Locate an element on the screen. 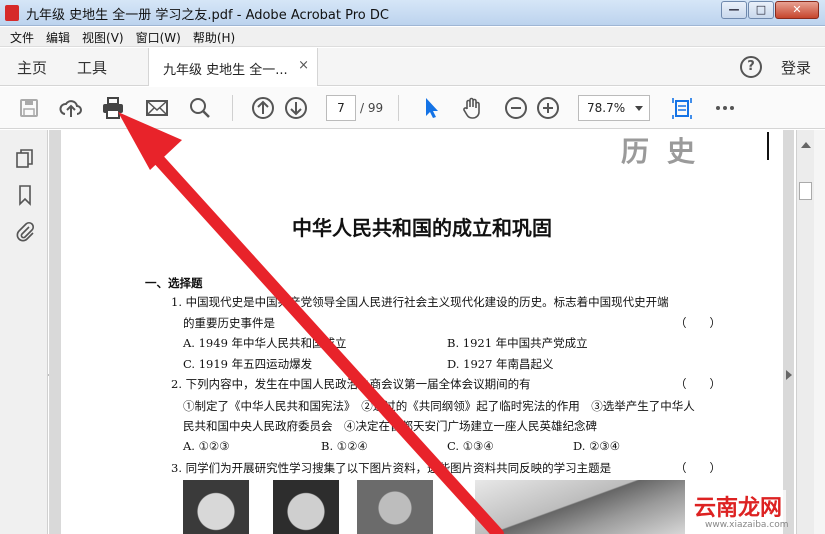  question-line: 2. 下列内容中，发生在中国人民政治协商会议第一届全体会议期间的有 is located at coordinates (351, 384).